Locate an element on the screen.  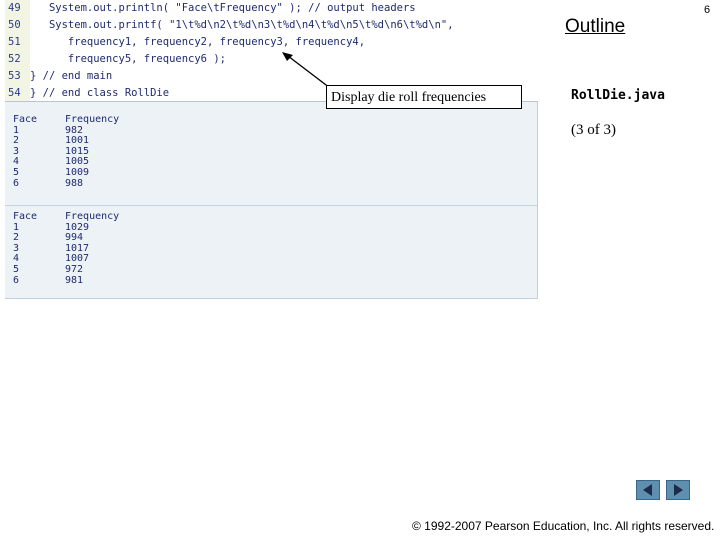
callout-arrow is located at coordinates (306, 70).